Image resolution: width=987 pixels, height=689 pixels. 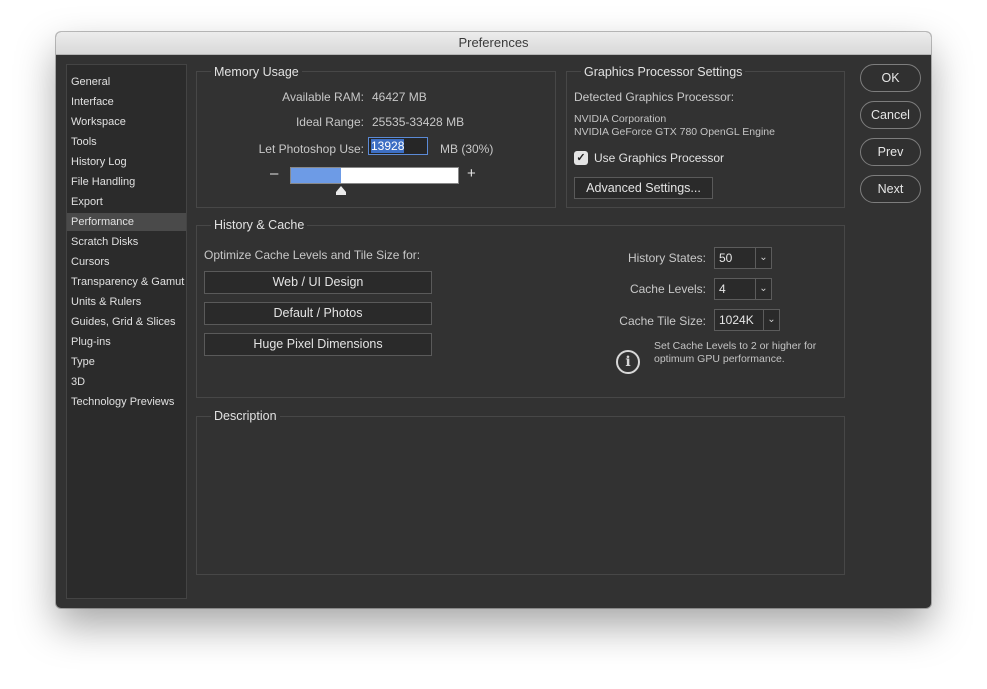 I want to click on use-gpu-label: Use Graphics Processor, so click(x=659, y=158).